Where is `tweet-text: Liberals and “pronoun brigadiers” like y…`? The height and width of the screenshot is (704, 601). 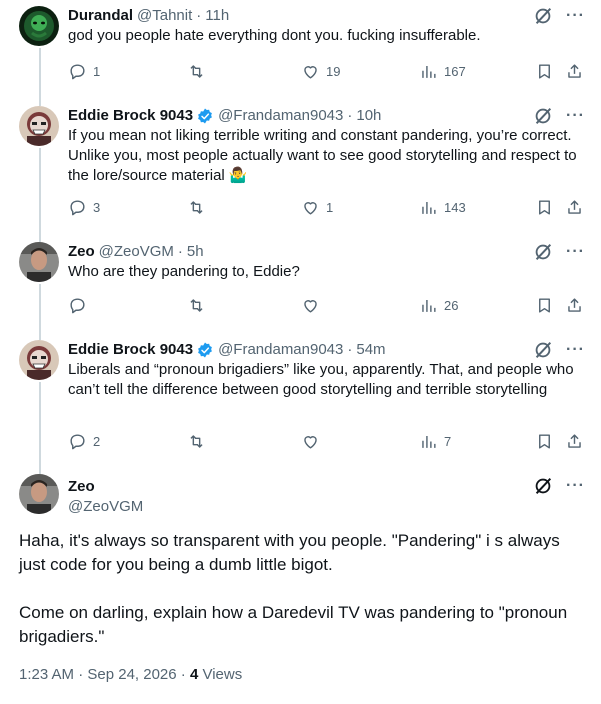 tweet-text: Liberals and “pronoun brigadiers” like y… is located at coordinates (321, 379).